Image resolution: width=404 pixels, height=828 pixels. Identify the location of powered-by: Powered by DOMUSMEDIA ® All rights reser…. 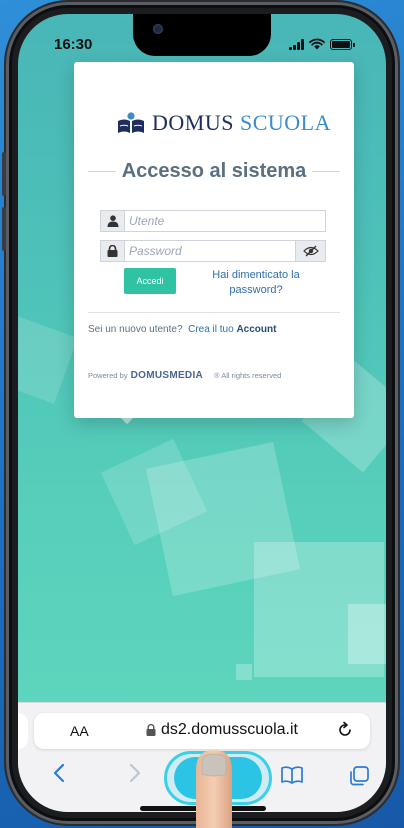
(184, 375).